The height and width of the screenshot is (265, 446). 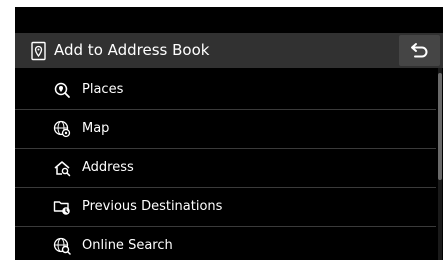 I want to click on map-globe-icon, so click(x=62, y=129).